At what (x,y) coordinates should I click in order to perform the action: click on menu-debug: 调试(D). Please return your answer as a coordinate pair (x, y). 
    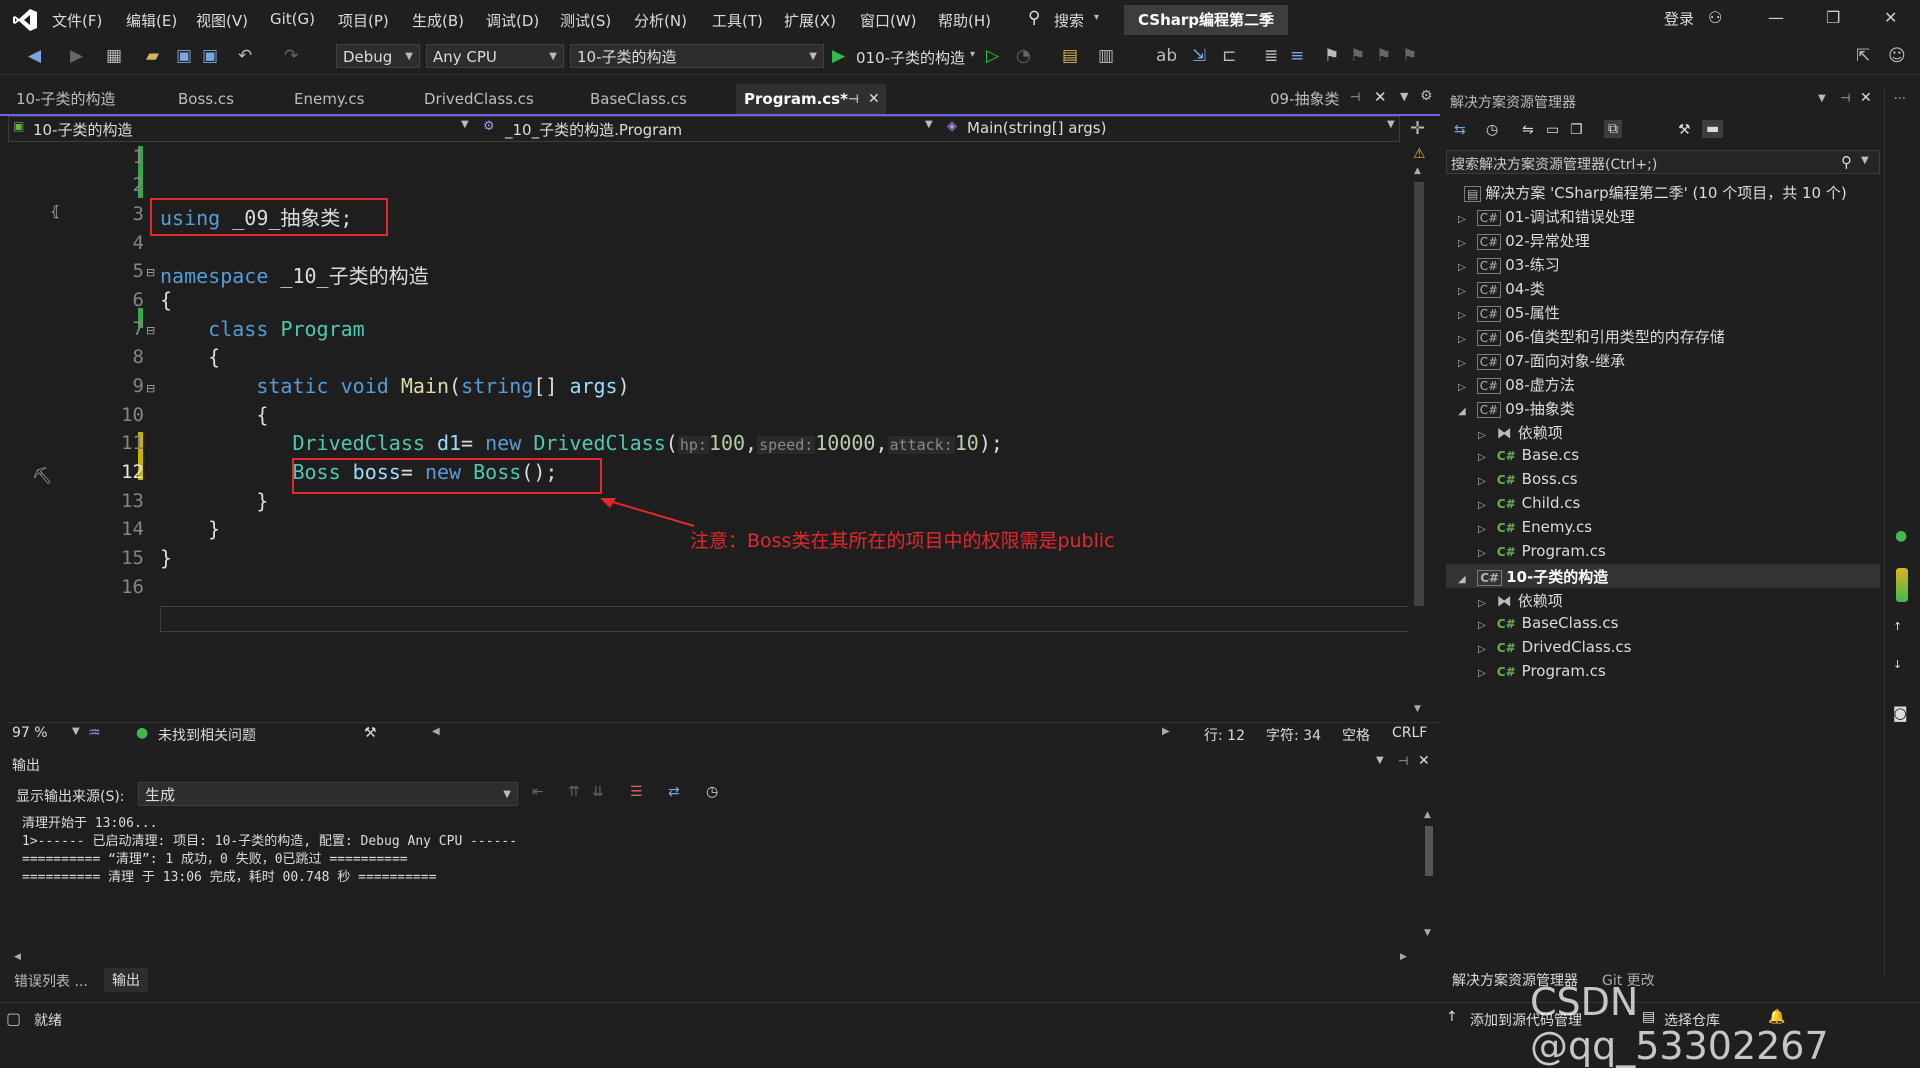
    Looking at the image, I should click on (512, 20).